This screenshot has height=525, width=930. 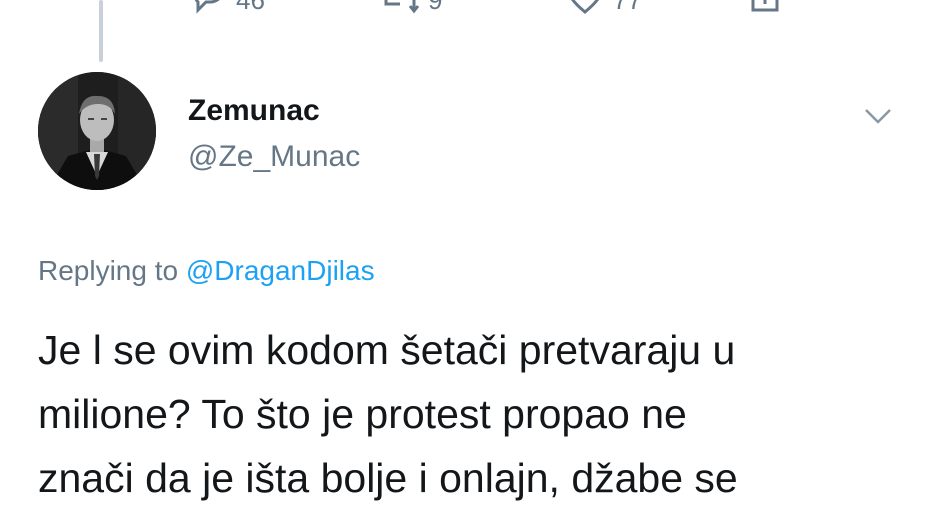 What do you see at coordinates (878, 120) in the screenshot?
I see `chevron-down-icon` at bounding box center [878, 120].